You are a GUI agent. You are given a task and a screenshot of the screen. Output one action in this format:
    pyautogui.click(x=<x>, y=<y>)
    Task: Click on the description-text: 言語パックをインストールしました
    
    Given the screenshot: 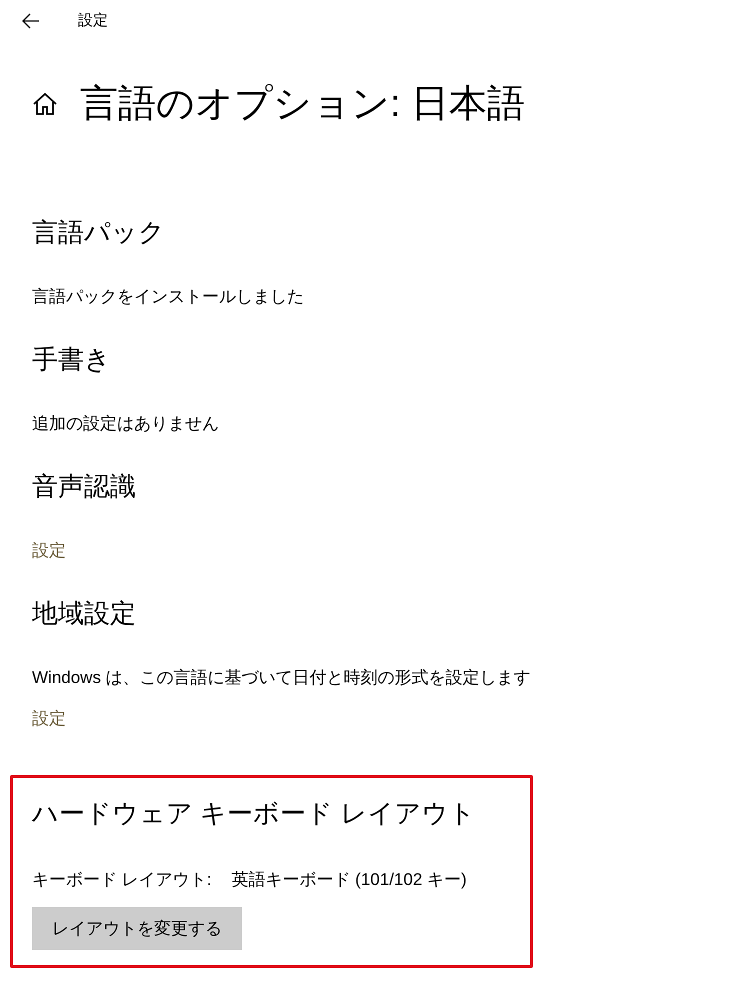 What is the action you would take?
    pyautogui.click(x=168, y=296)
    